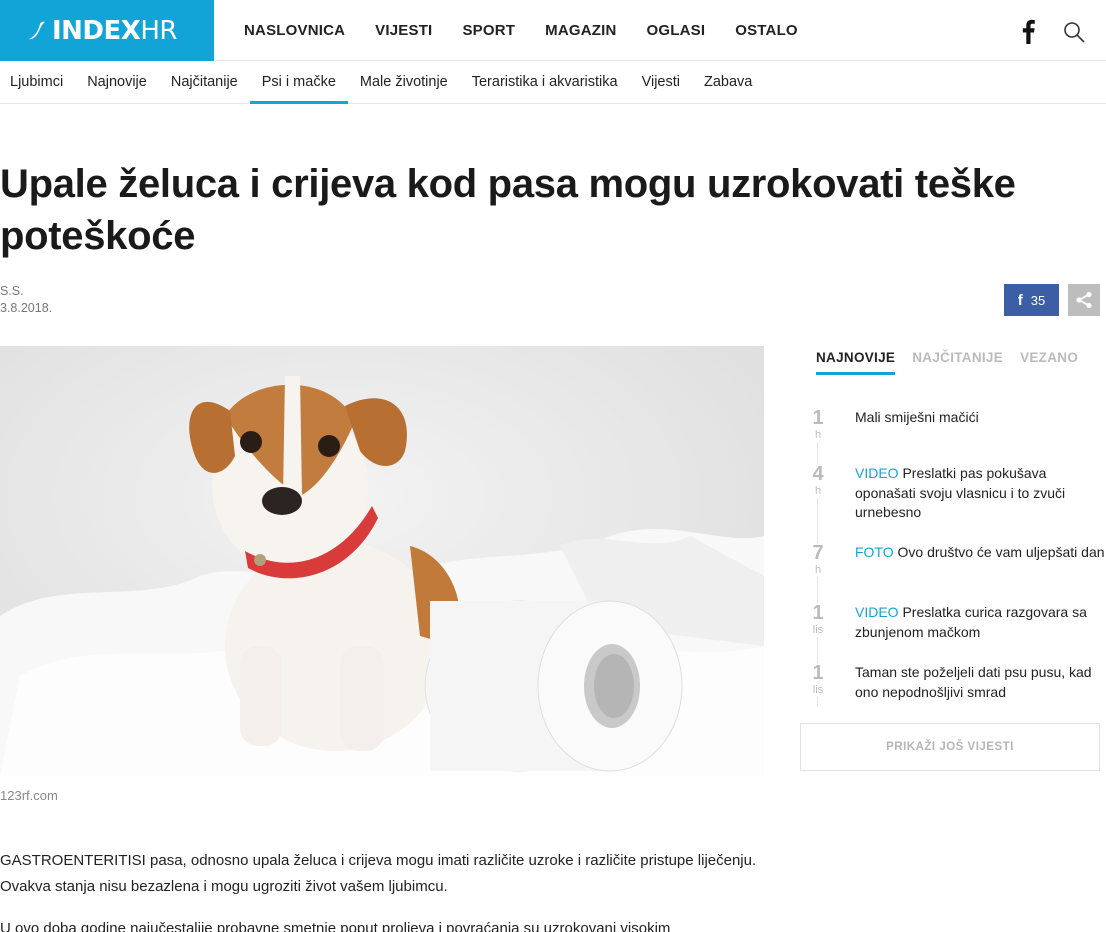  Describe the element at coordinates (818, 425) in the screenshot. I see `feed-time: 1 h` at that location.